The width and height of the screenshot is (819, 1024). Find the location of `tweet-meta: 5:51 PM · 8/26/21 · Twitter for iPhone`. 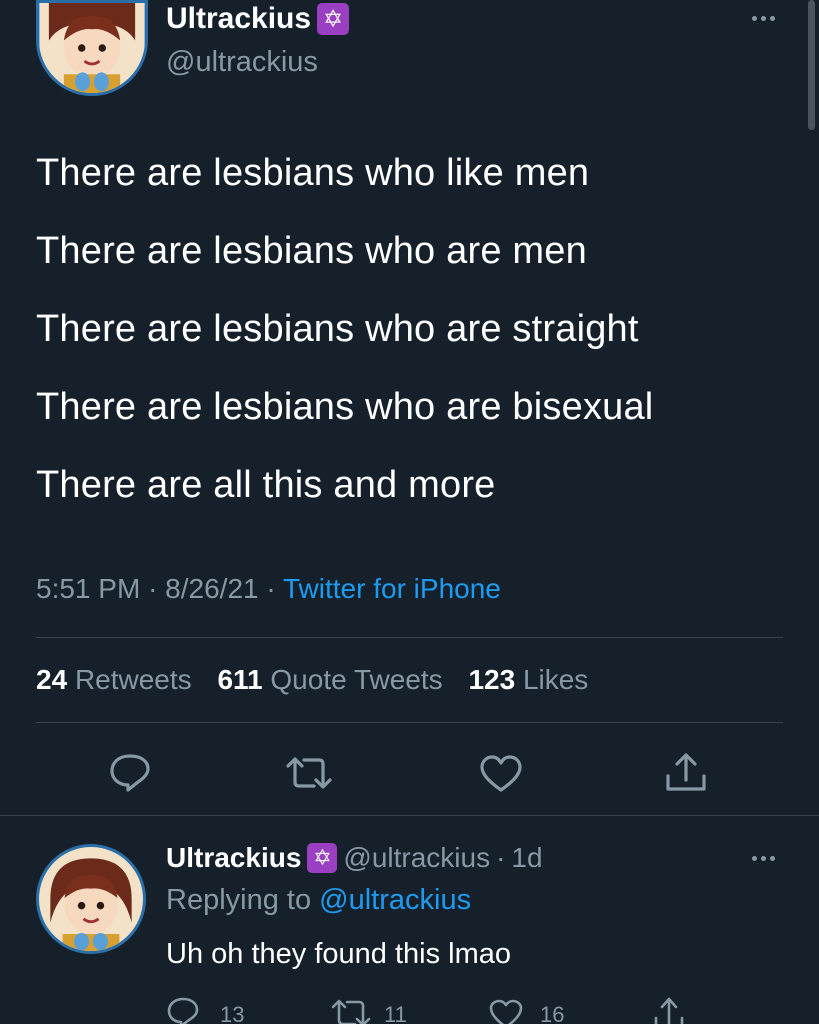

tweet-meta: 5:51 PM · 8/26/21 · Twitter for iPhone is located at coordinates (268, 589).